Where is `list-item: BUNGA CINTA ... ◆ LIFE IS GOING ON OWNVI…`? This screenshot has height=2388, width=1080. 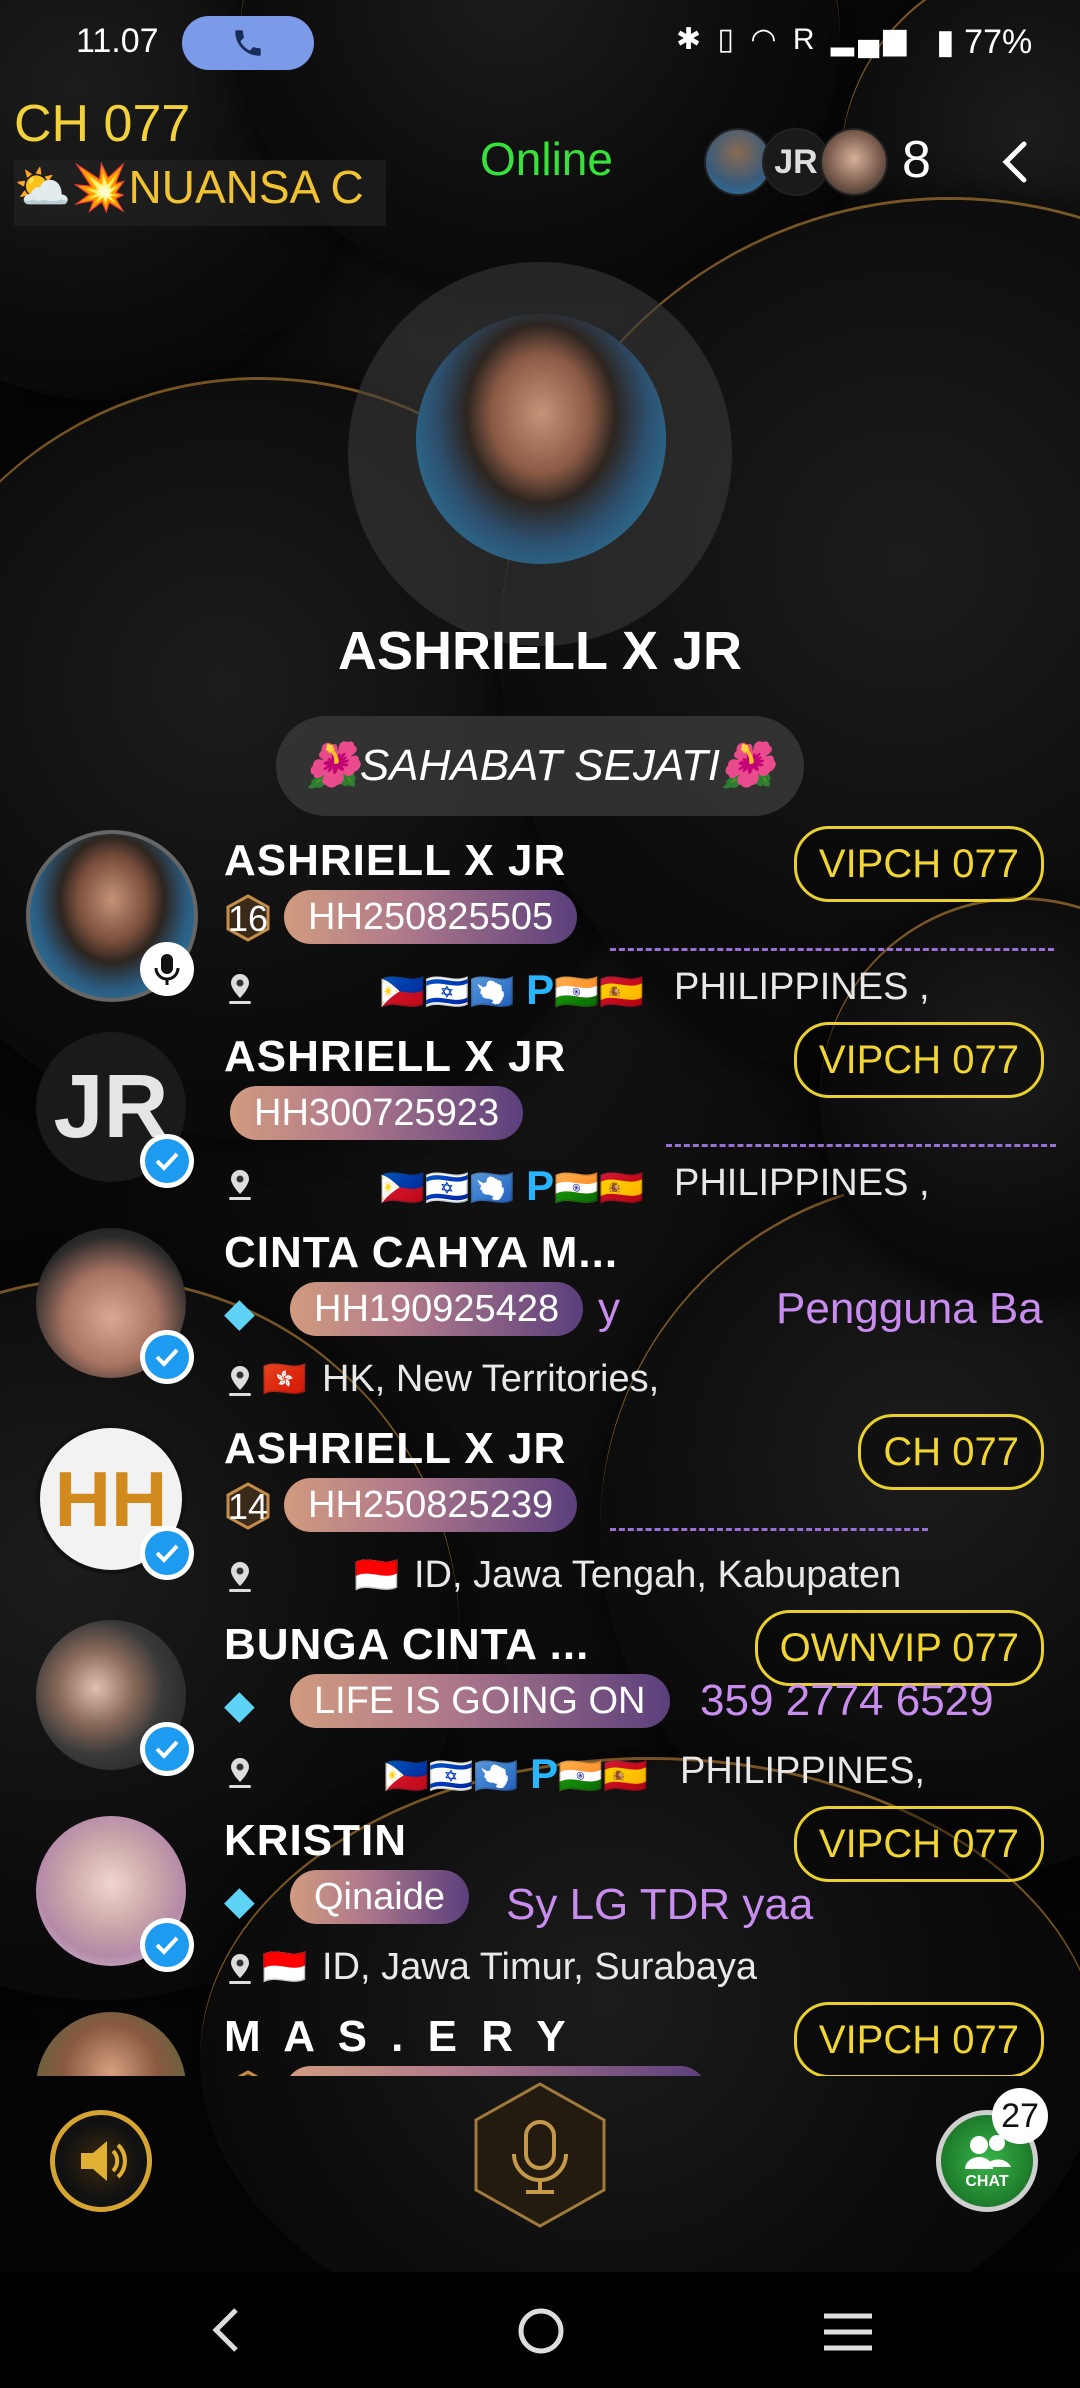
list-item: BUNGA CINTA ... ◆ LIFE IS GOING ON OWNVI… is located at coordinates (540, 1707).